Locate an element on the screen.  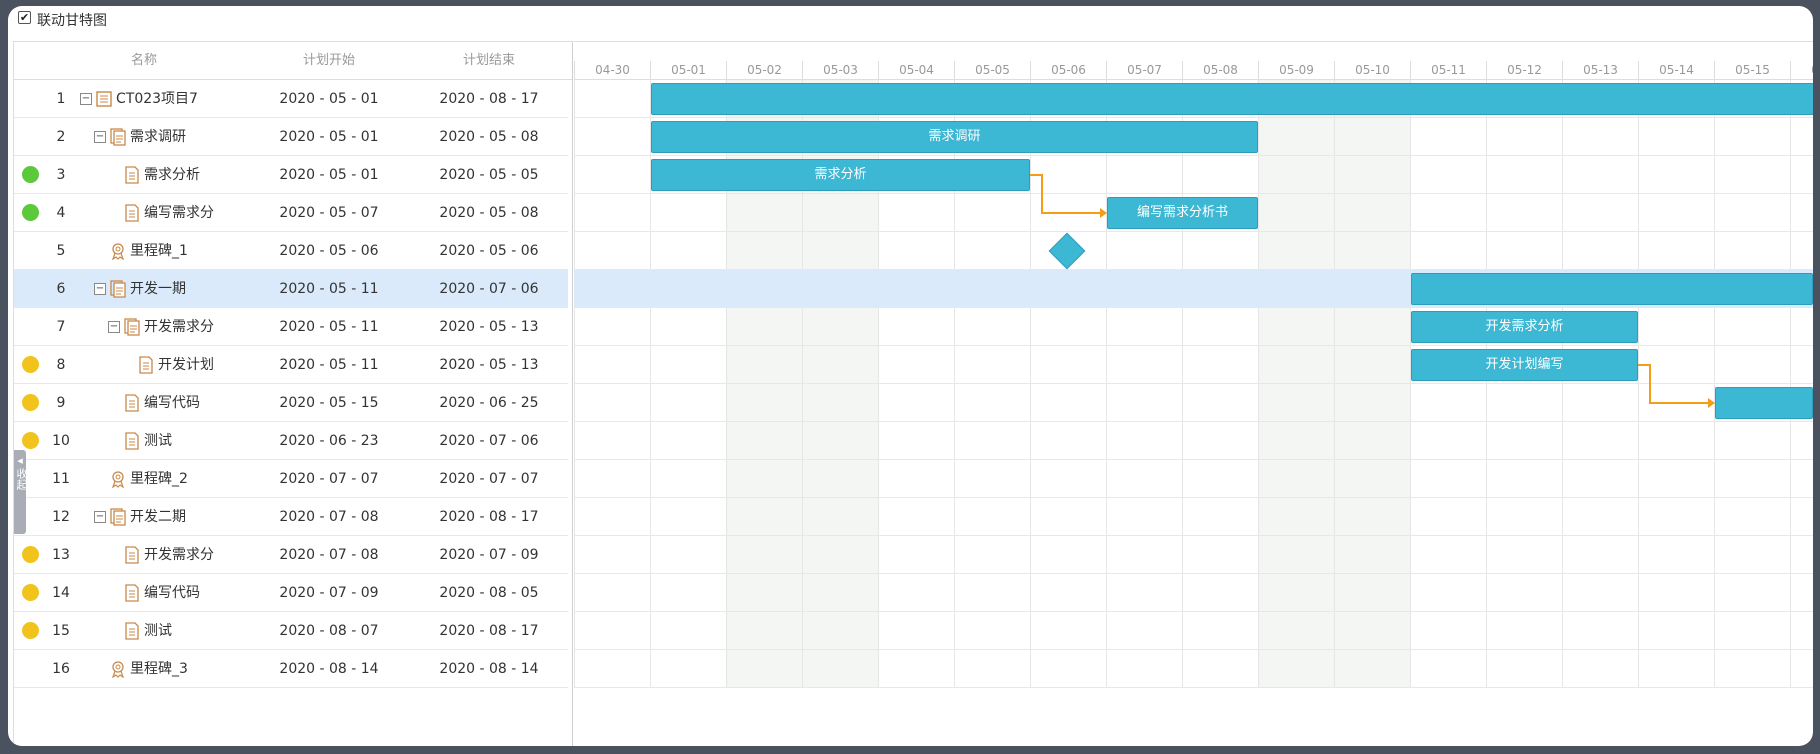
table-row: 16 里程碑_3 2020 - 08 - 14 2020 - 08 - 14 is located at coordinates (291, 669).